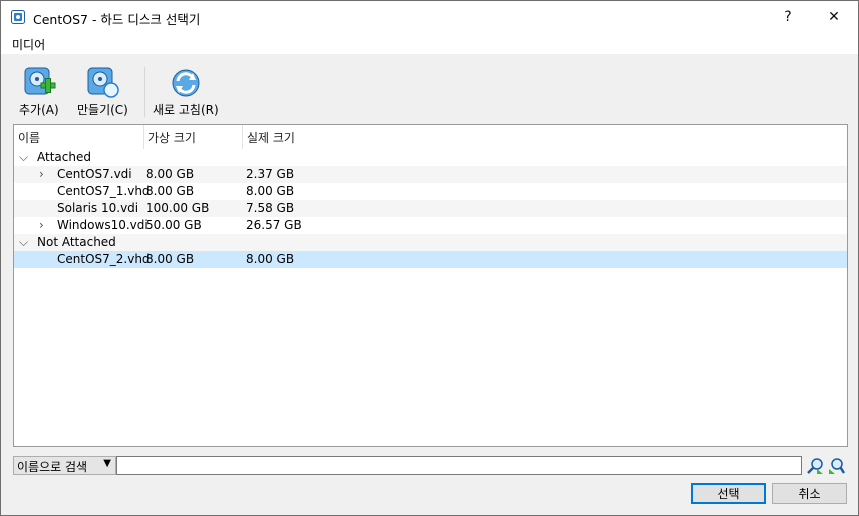  I want to click on table-row: Solaris 10.vdi 100.00 GB 7.58 GB, so click(430, 208).